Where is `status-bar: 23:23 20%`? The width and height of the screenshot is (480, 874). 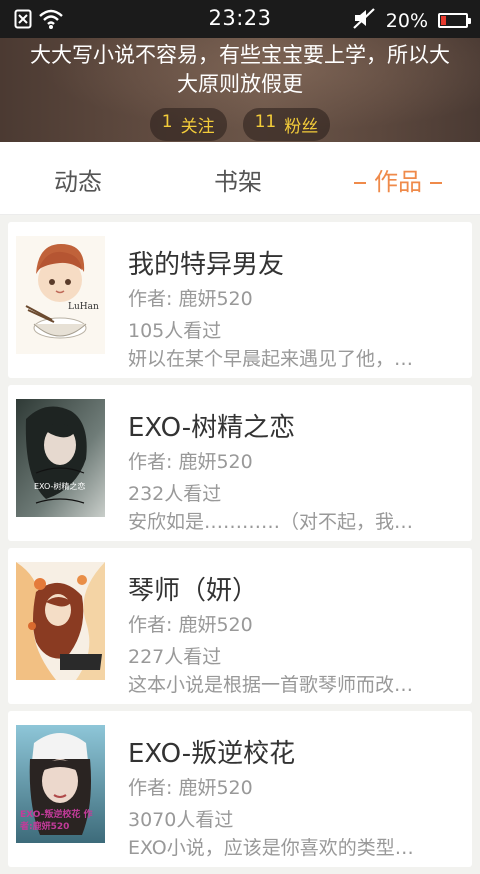 status-bar: 23:23 20% is located at coordinates (240, 19).